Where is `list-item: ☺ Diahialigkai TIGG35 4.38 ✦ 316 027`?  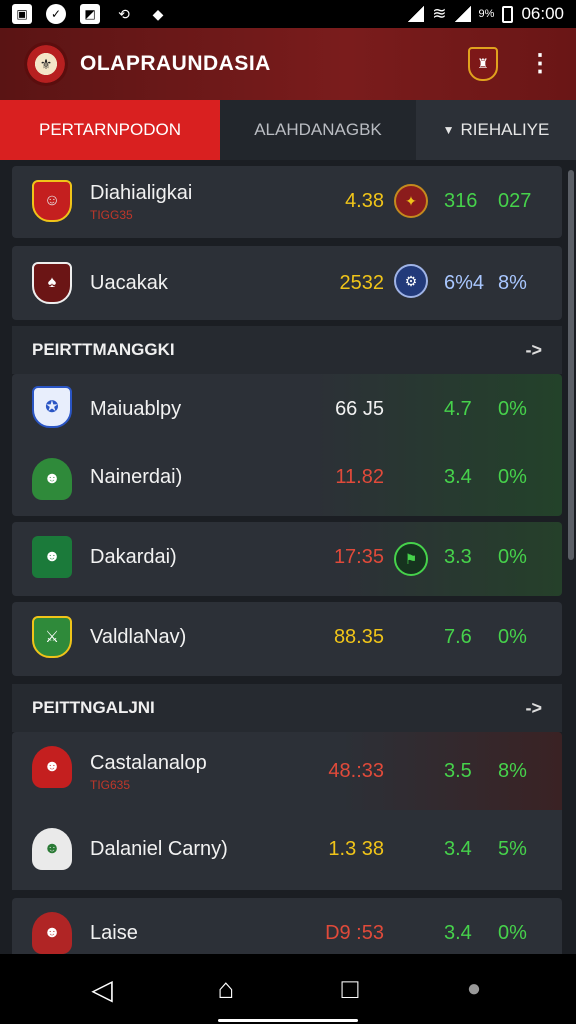
list-item: ☺ Diahialigkai TIGG35 4.38 ✦ 316 027 is located at coordinates (287, 202).